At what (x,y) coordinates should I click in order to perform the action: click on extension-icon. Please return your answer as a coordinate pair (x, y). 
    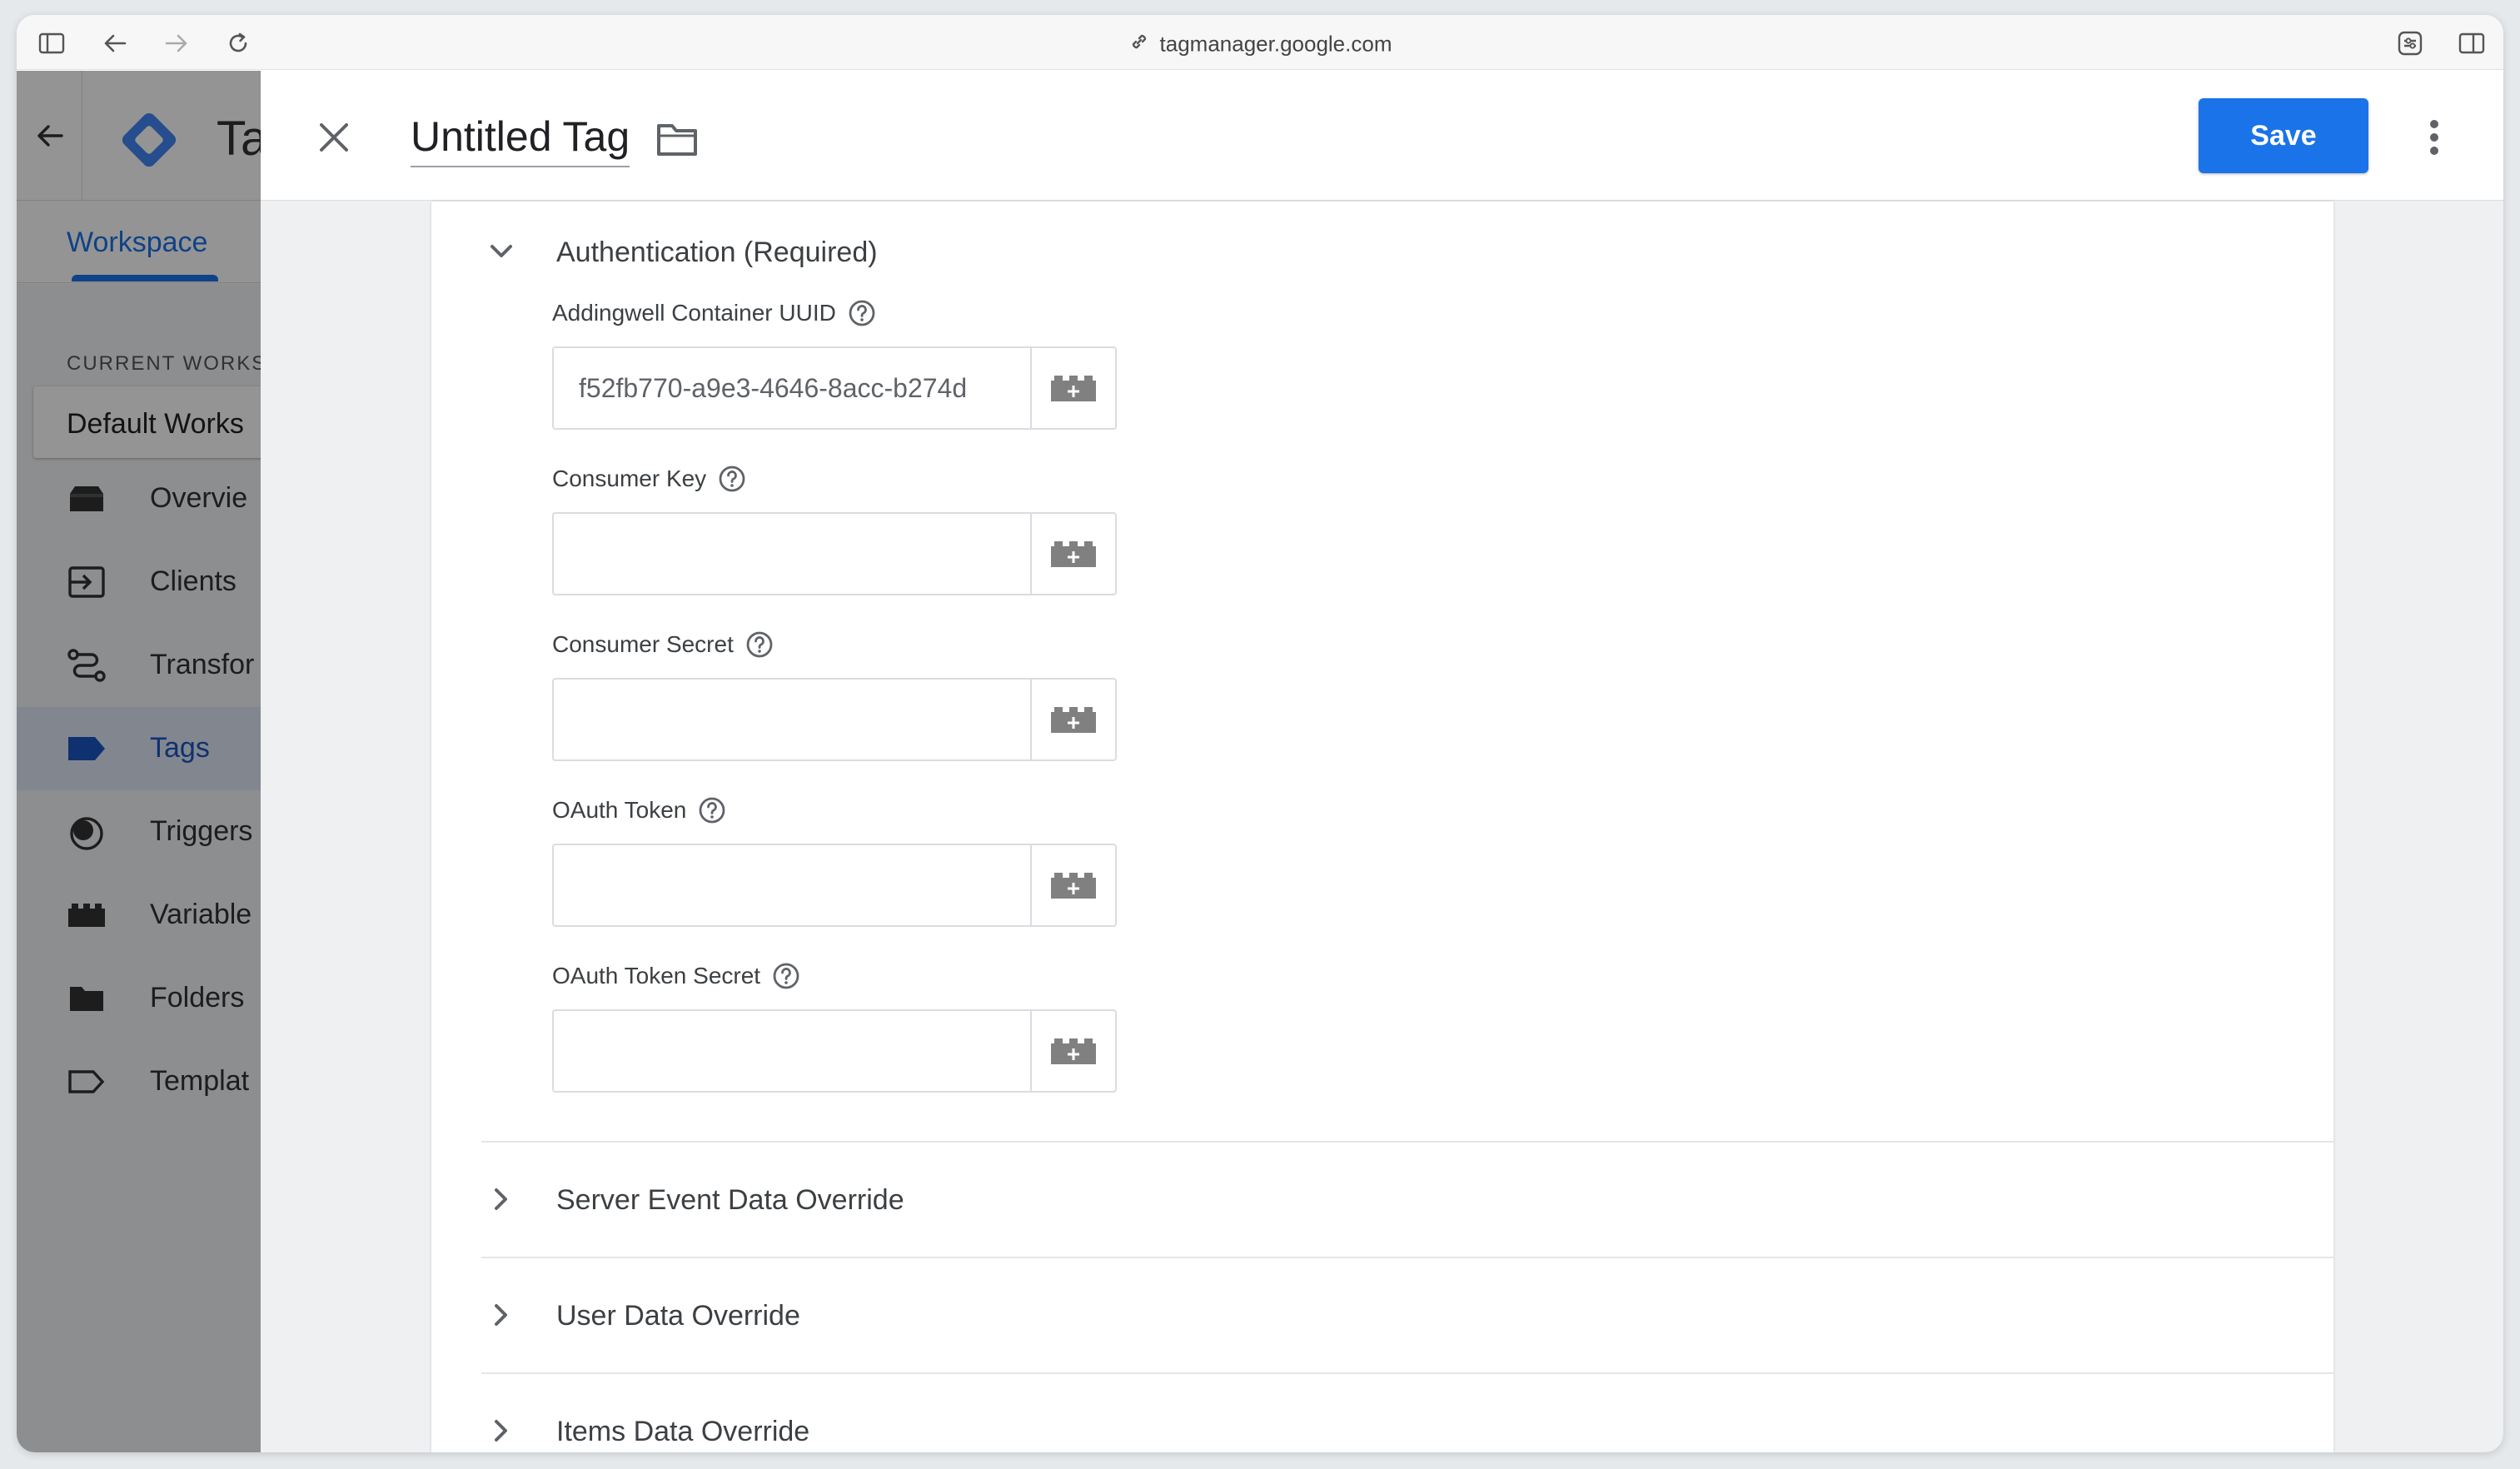
    Looking at the image, I should click on (2410, 43).